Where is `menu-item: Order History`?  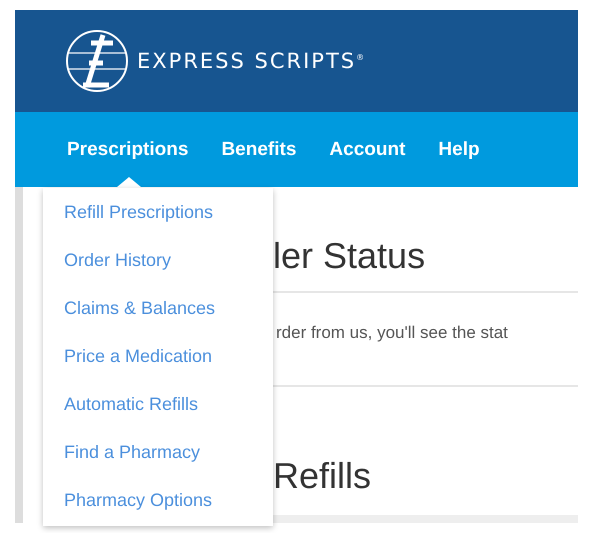 menu-item: Order History is located at coordinates (158, 268).